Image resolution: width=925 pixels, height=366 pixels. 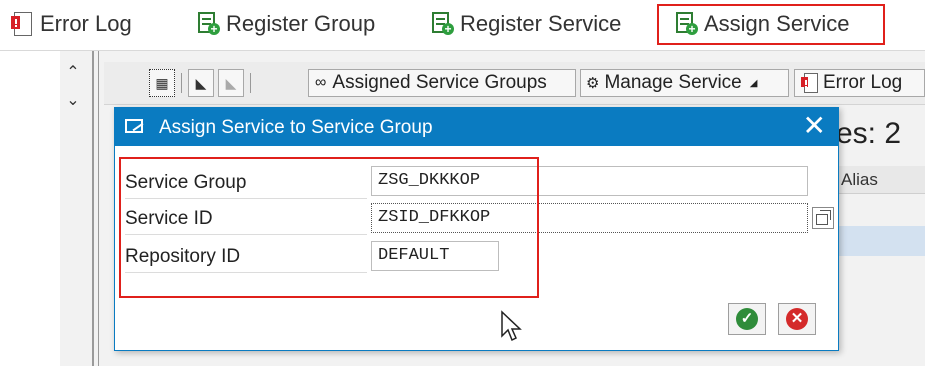 I want to click on register-service-button: + Register Service, so click(x=525, y=24).